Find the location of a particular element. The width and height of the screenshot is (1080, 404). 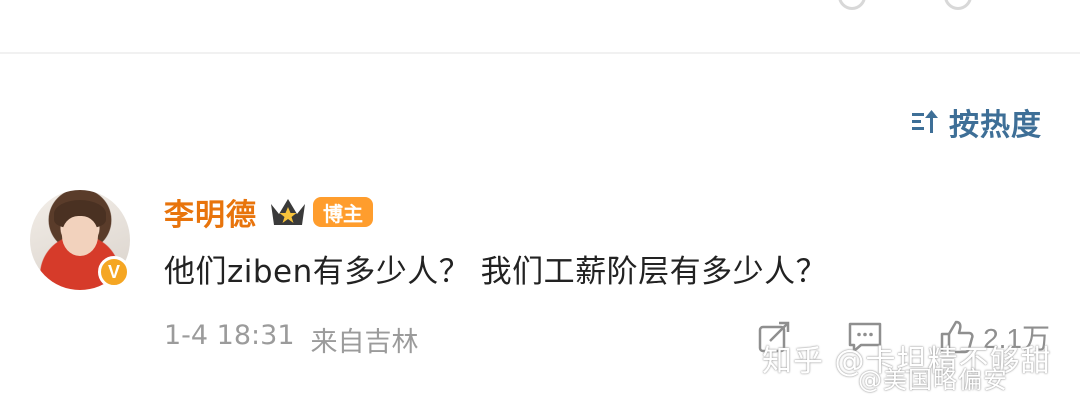

comment-meta: 1-4 18:31 来自吉林 is located at coordinates (291, 339).